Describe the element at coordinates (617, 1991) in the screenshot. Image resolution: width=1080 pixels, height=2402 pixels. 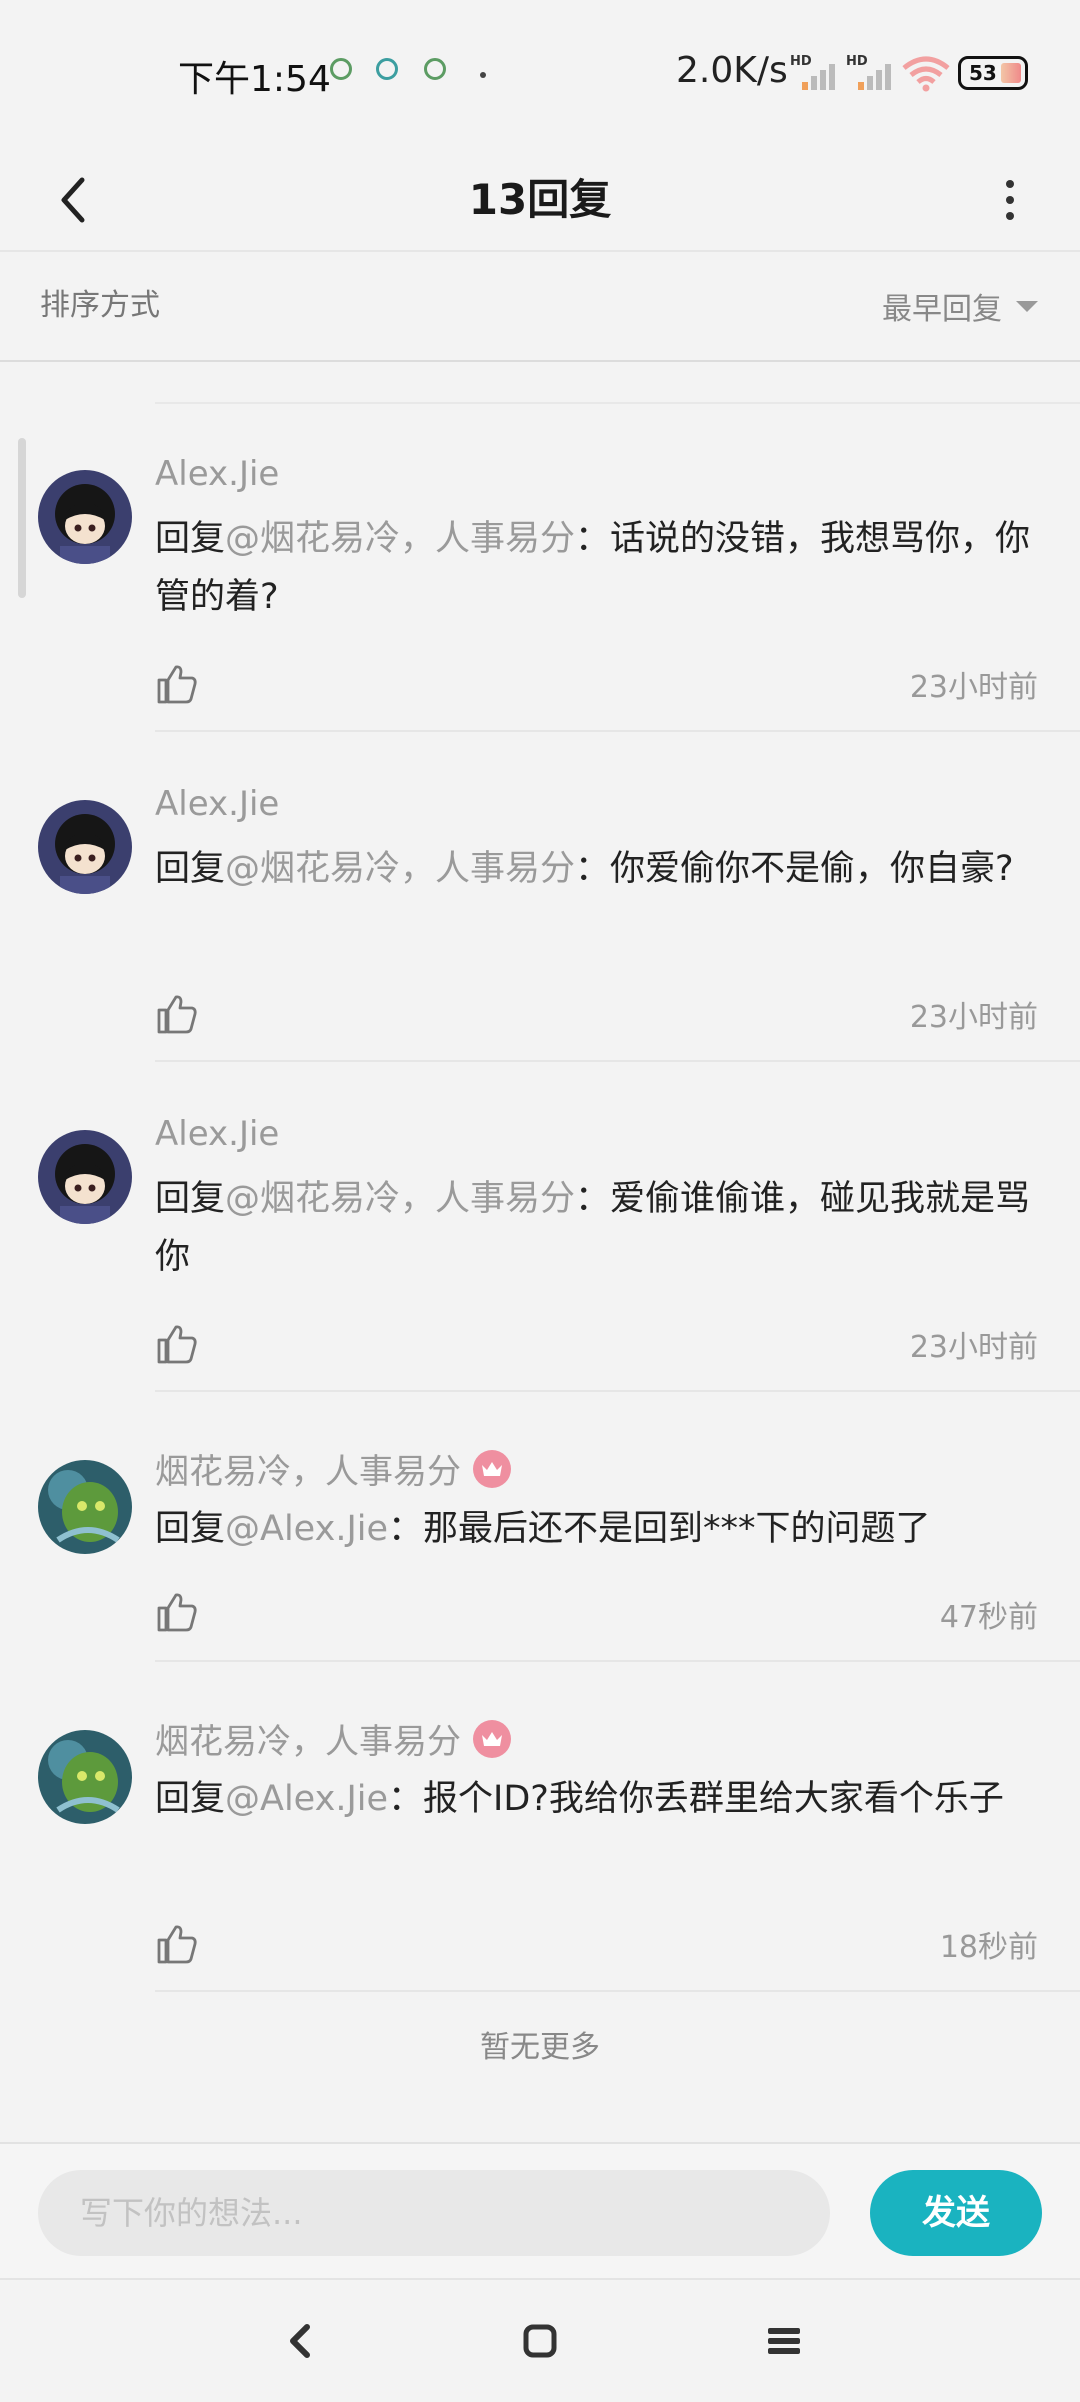
I see `divider` at that location.